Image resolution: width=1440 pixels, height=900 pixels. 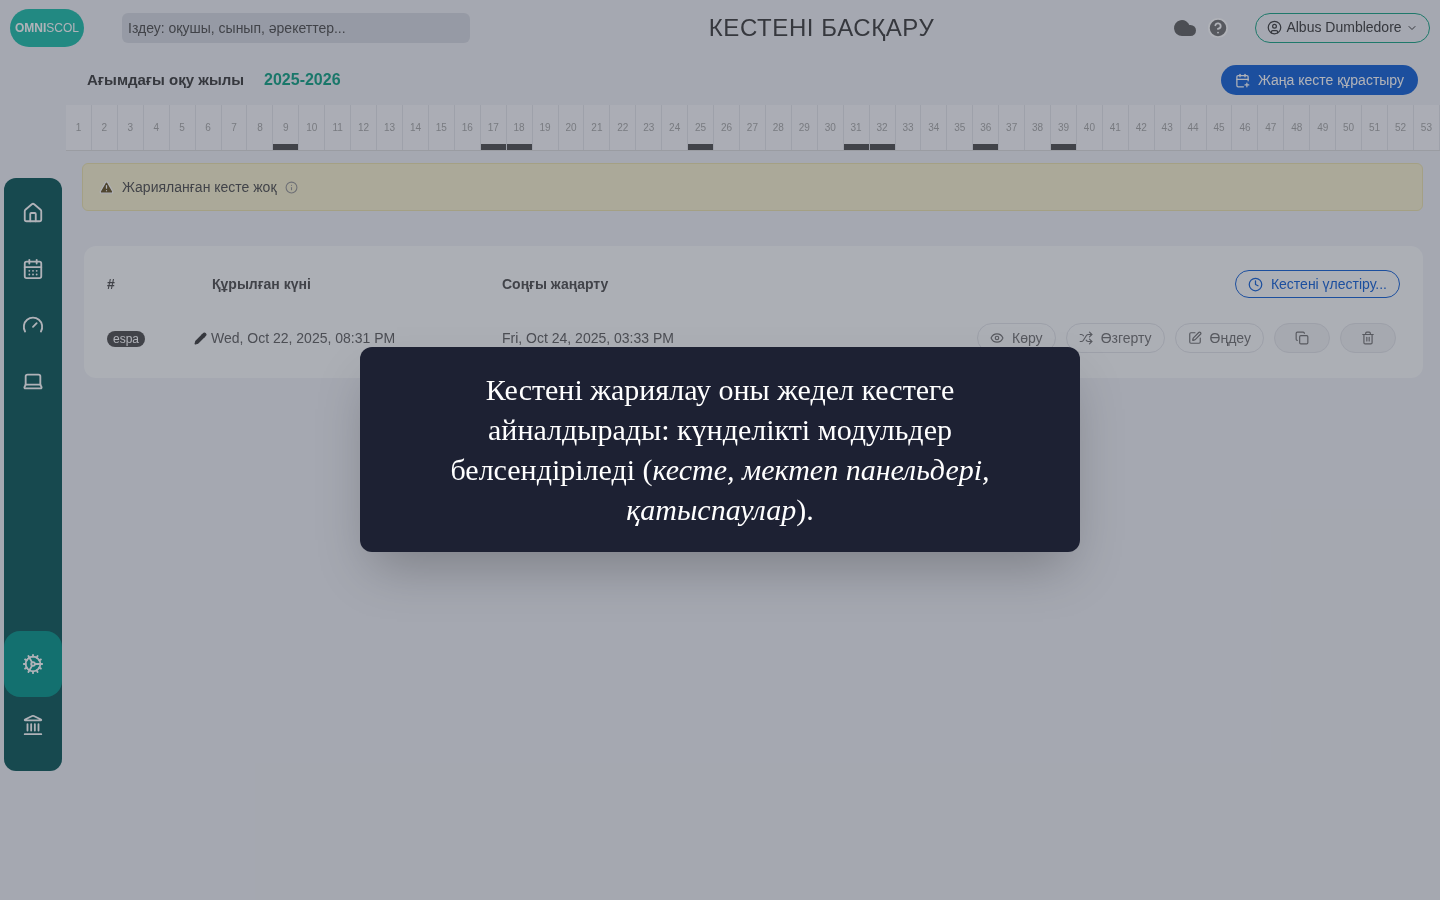 I want to click on eye-icon, so click(x=997, y=338).